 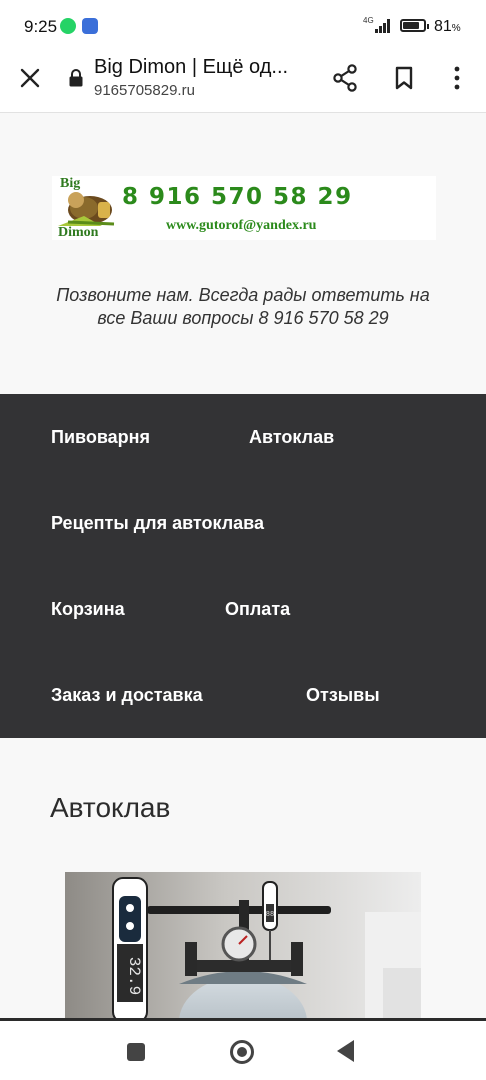 I want to click on battery-percent: 81%, so click(x=447, y=27).